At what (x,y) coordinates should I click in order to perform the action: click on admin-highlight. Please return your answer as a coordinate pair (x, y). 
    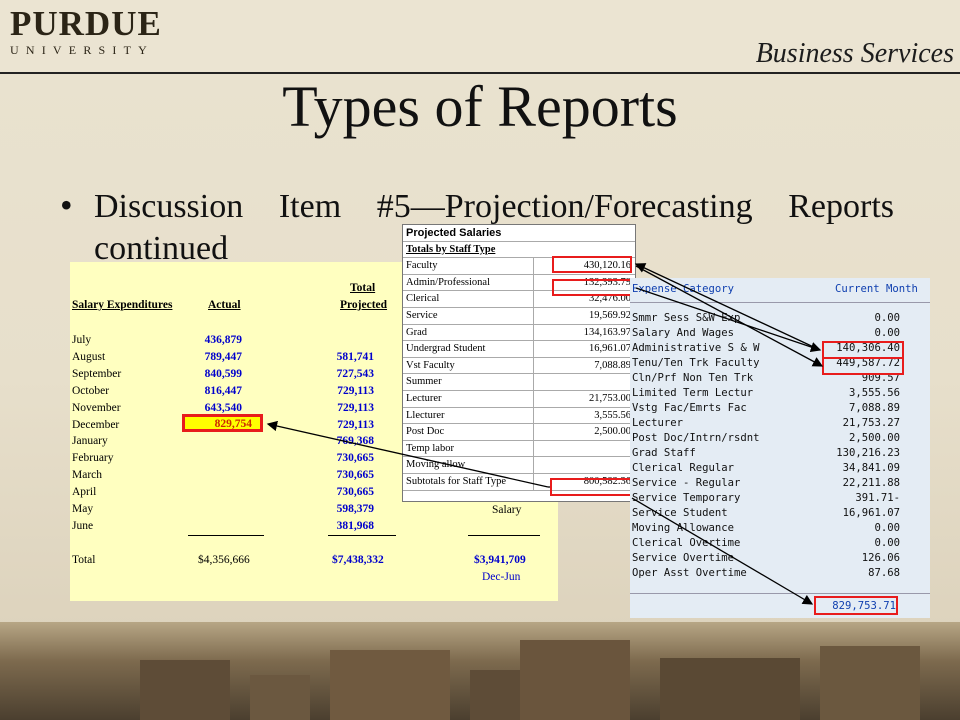
    Looking at the image, I should click on (592, 287).